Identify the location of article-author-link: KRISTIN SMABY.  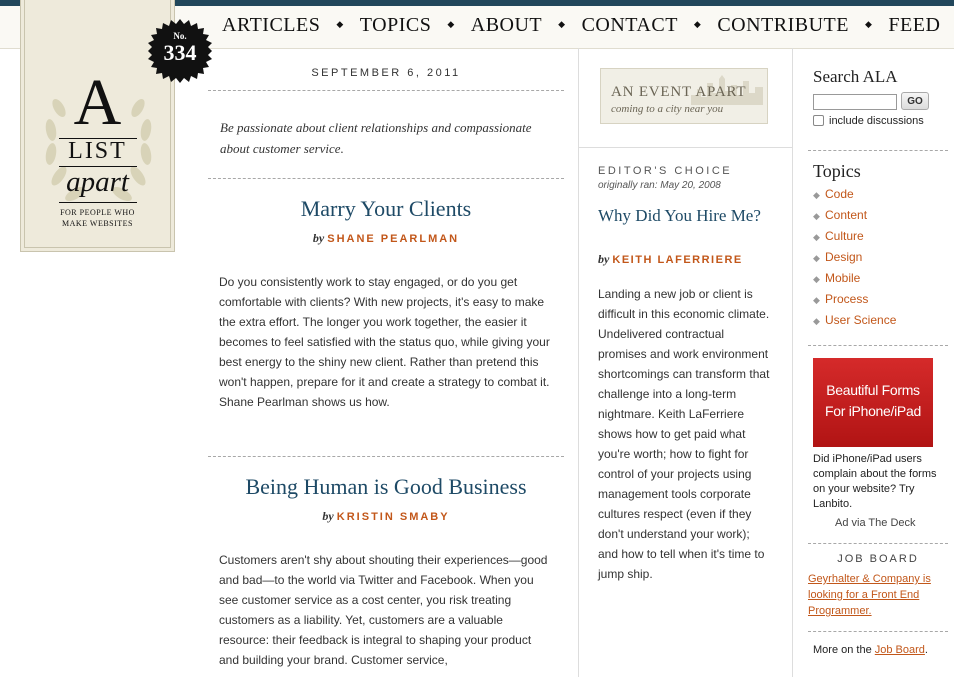
(393, 517).